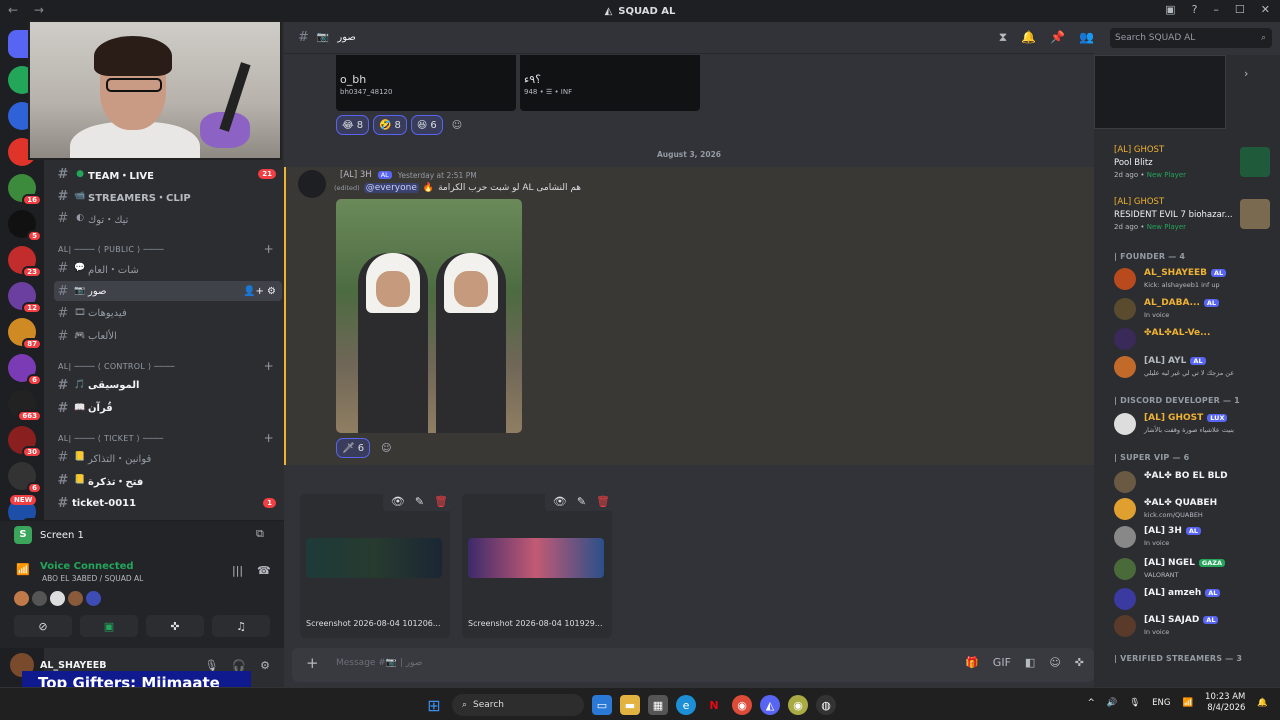 Image resolution: width=1280 pixels, height=720 pixels. I want to click on file-explorer-icon: ▬, so click(630, 705).